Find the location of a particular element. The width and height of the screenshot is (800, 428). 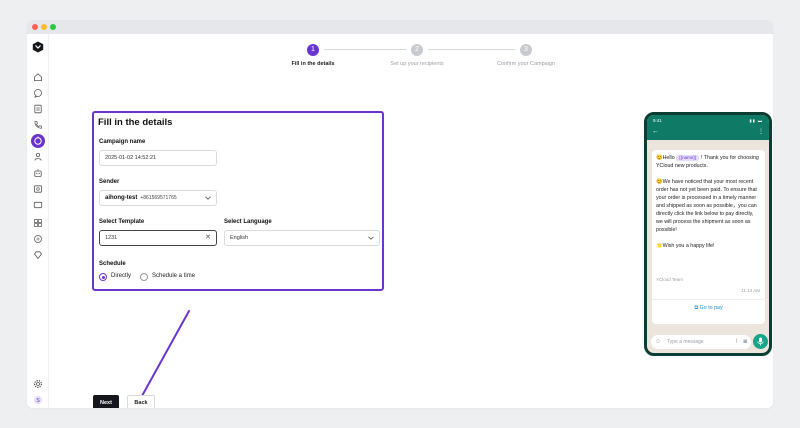

gear-icon is located at coordinates (38, 384).